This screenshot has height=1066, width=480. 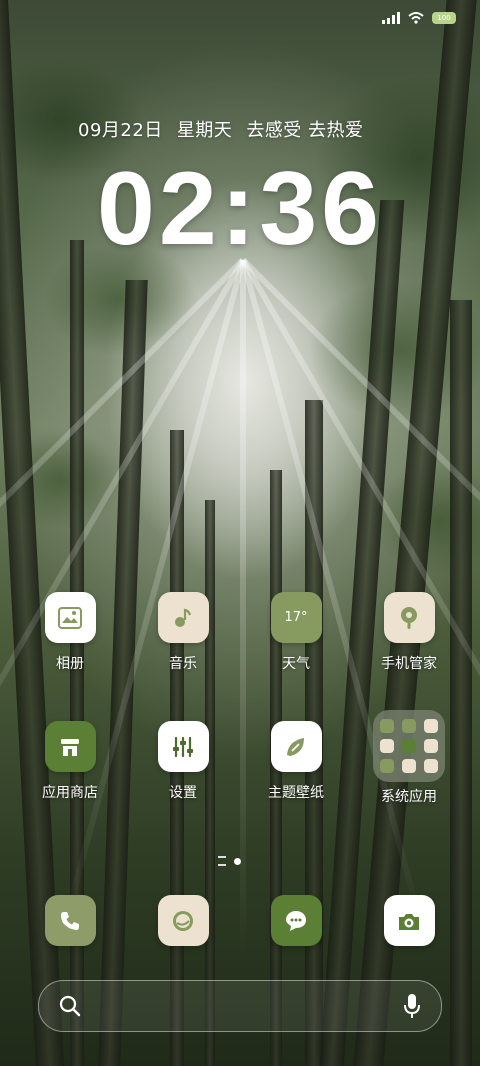 I want to click on wifi-icon, so click(x=416, y=18).